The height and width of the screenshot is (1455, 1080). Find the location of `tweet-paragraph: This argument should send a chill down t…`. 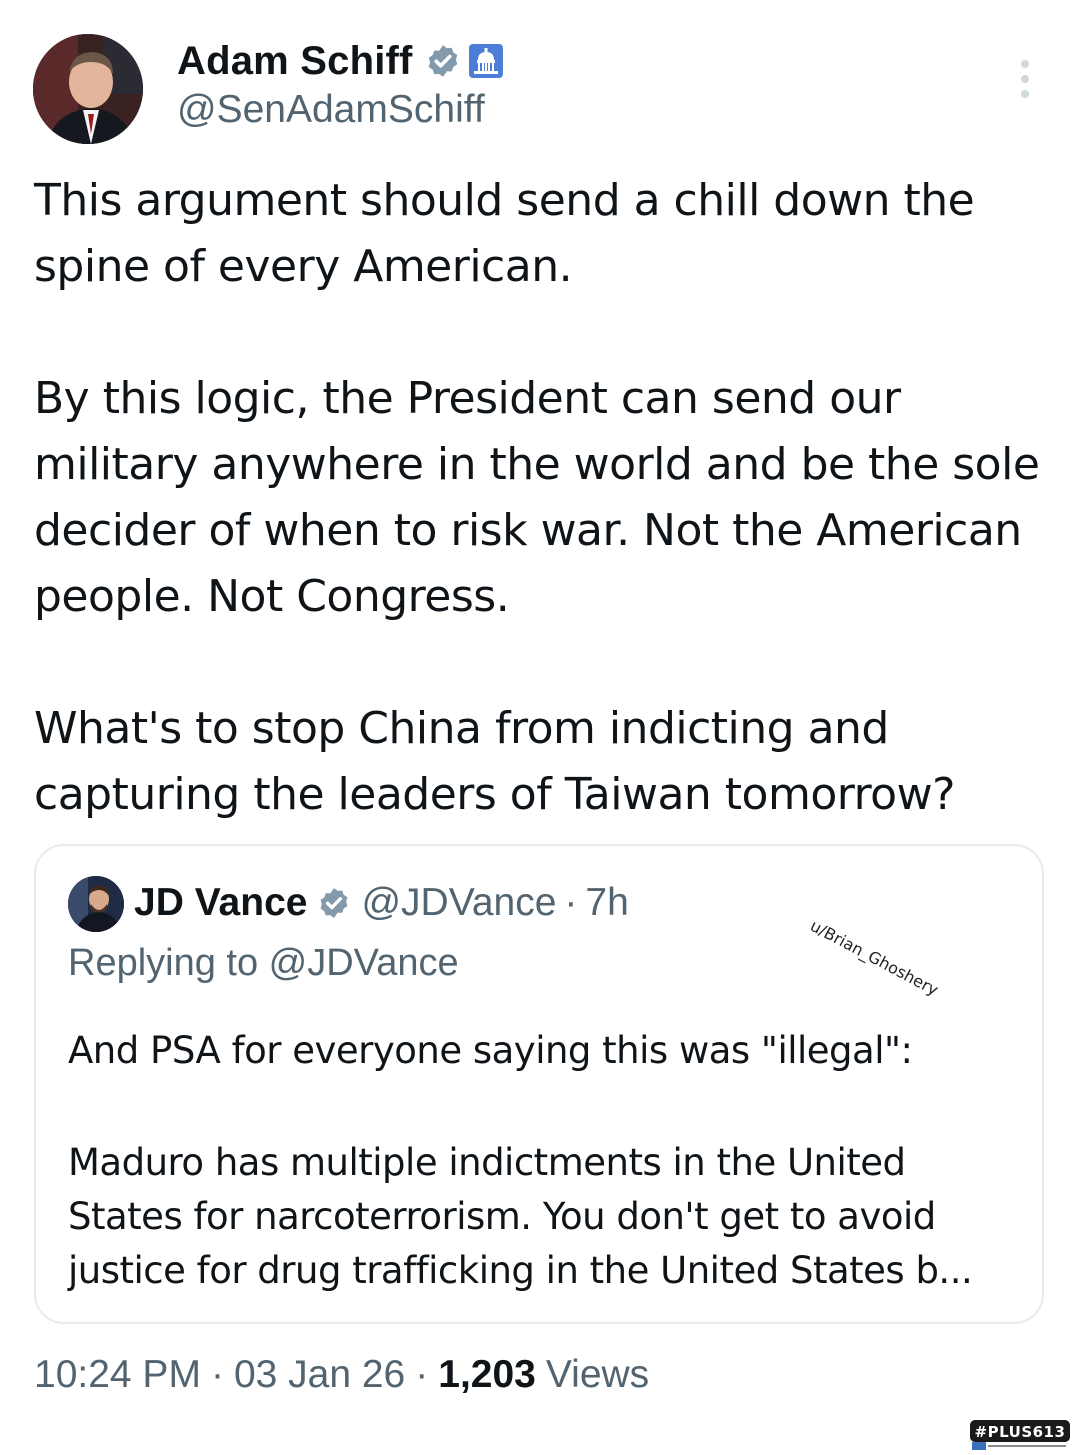

tweet-paragraph: This argument should send a chill down t… is located at coordinates (504, 233).